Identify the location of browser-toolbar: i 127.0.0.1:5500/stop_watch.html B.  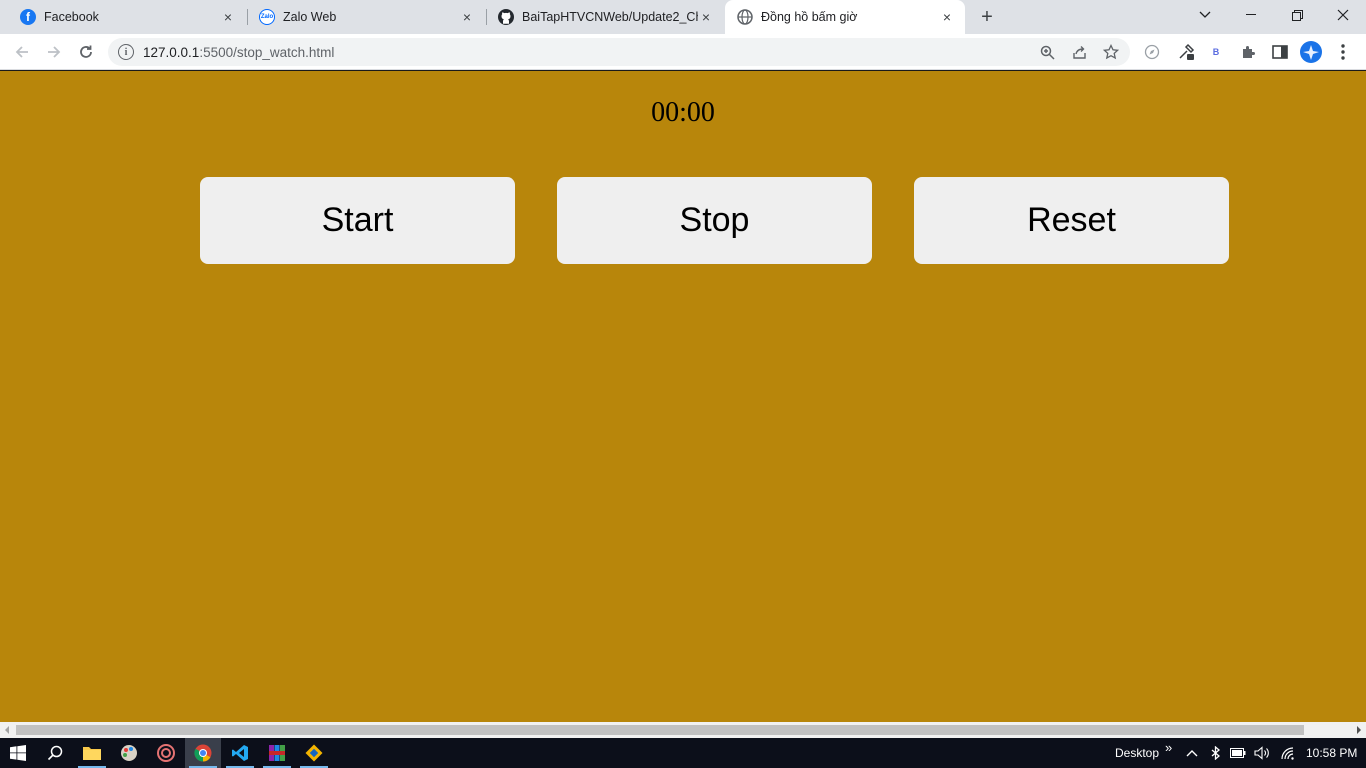
(683, 52).